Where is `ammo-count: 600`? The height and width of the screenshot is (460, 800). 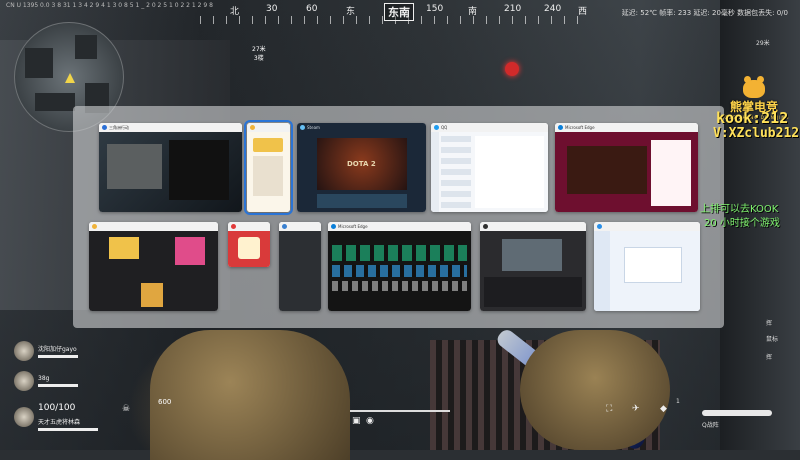 ammo-count: 600 is located at coordinates (165, 402).